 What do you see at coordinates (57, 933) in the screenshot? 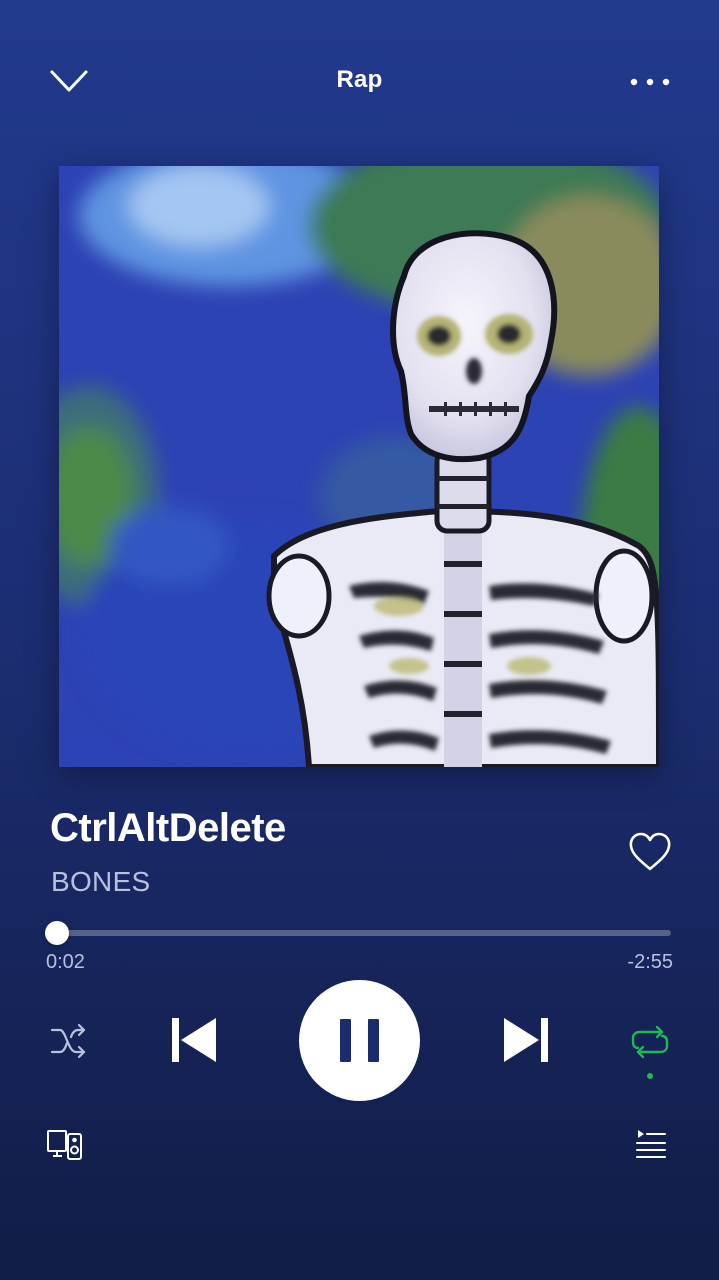
I see `progress-handle` at bounding box center [57, 933].